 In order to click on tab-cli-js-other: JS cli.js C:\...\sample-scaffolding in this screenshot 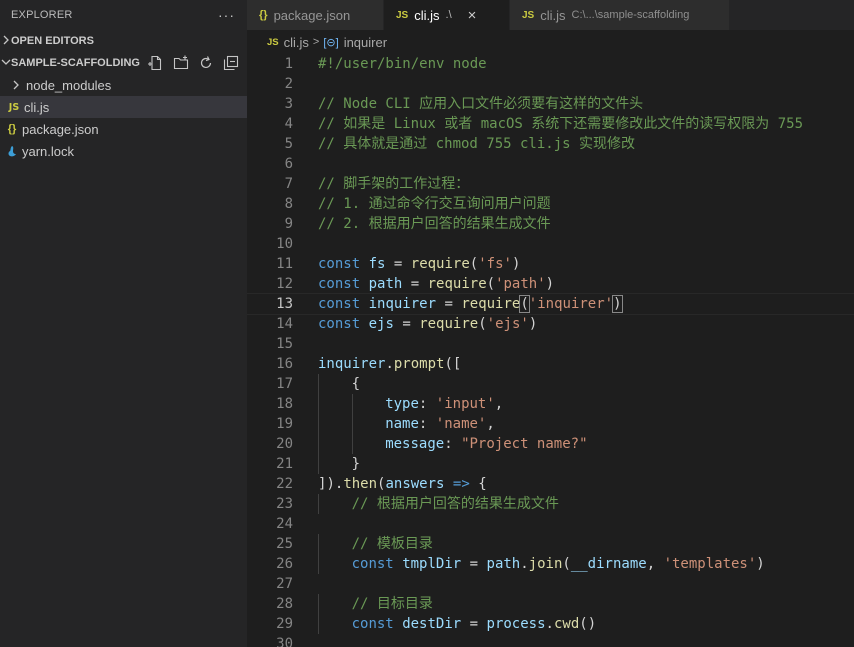, I will do `click(620, 15)`.